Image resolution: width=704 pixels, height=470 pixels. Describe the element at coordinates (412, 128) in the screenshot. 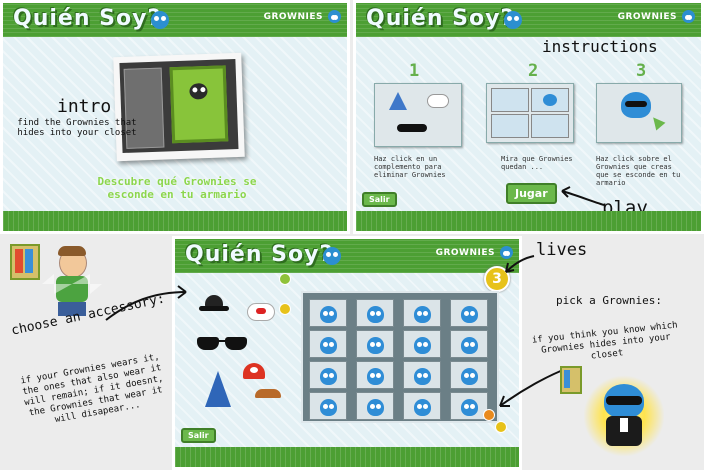

I see `sunglasses-icon` at that location.